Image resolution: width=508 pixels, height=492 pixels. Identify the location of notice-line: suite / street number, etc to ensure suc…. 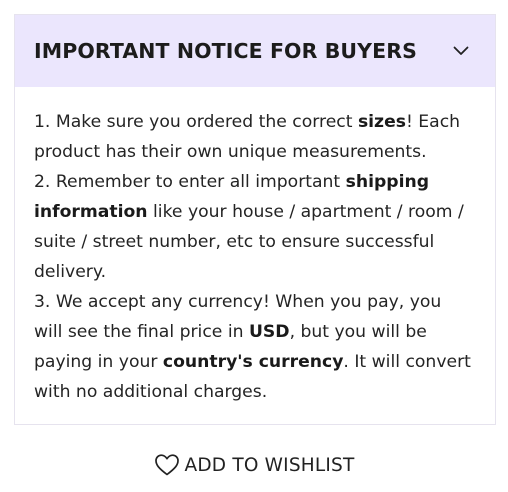
(259, 242).